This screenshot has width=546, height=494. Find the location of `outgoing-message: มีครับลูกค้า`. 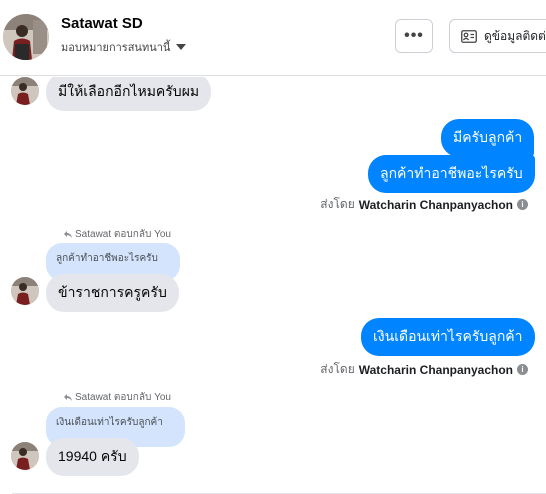

outgoing-message: มีครับลูกค้า is located at coordinates (488, 138).